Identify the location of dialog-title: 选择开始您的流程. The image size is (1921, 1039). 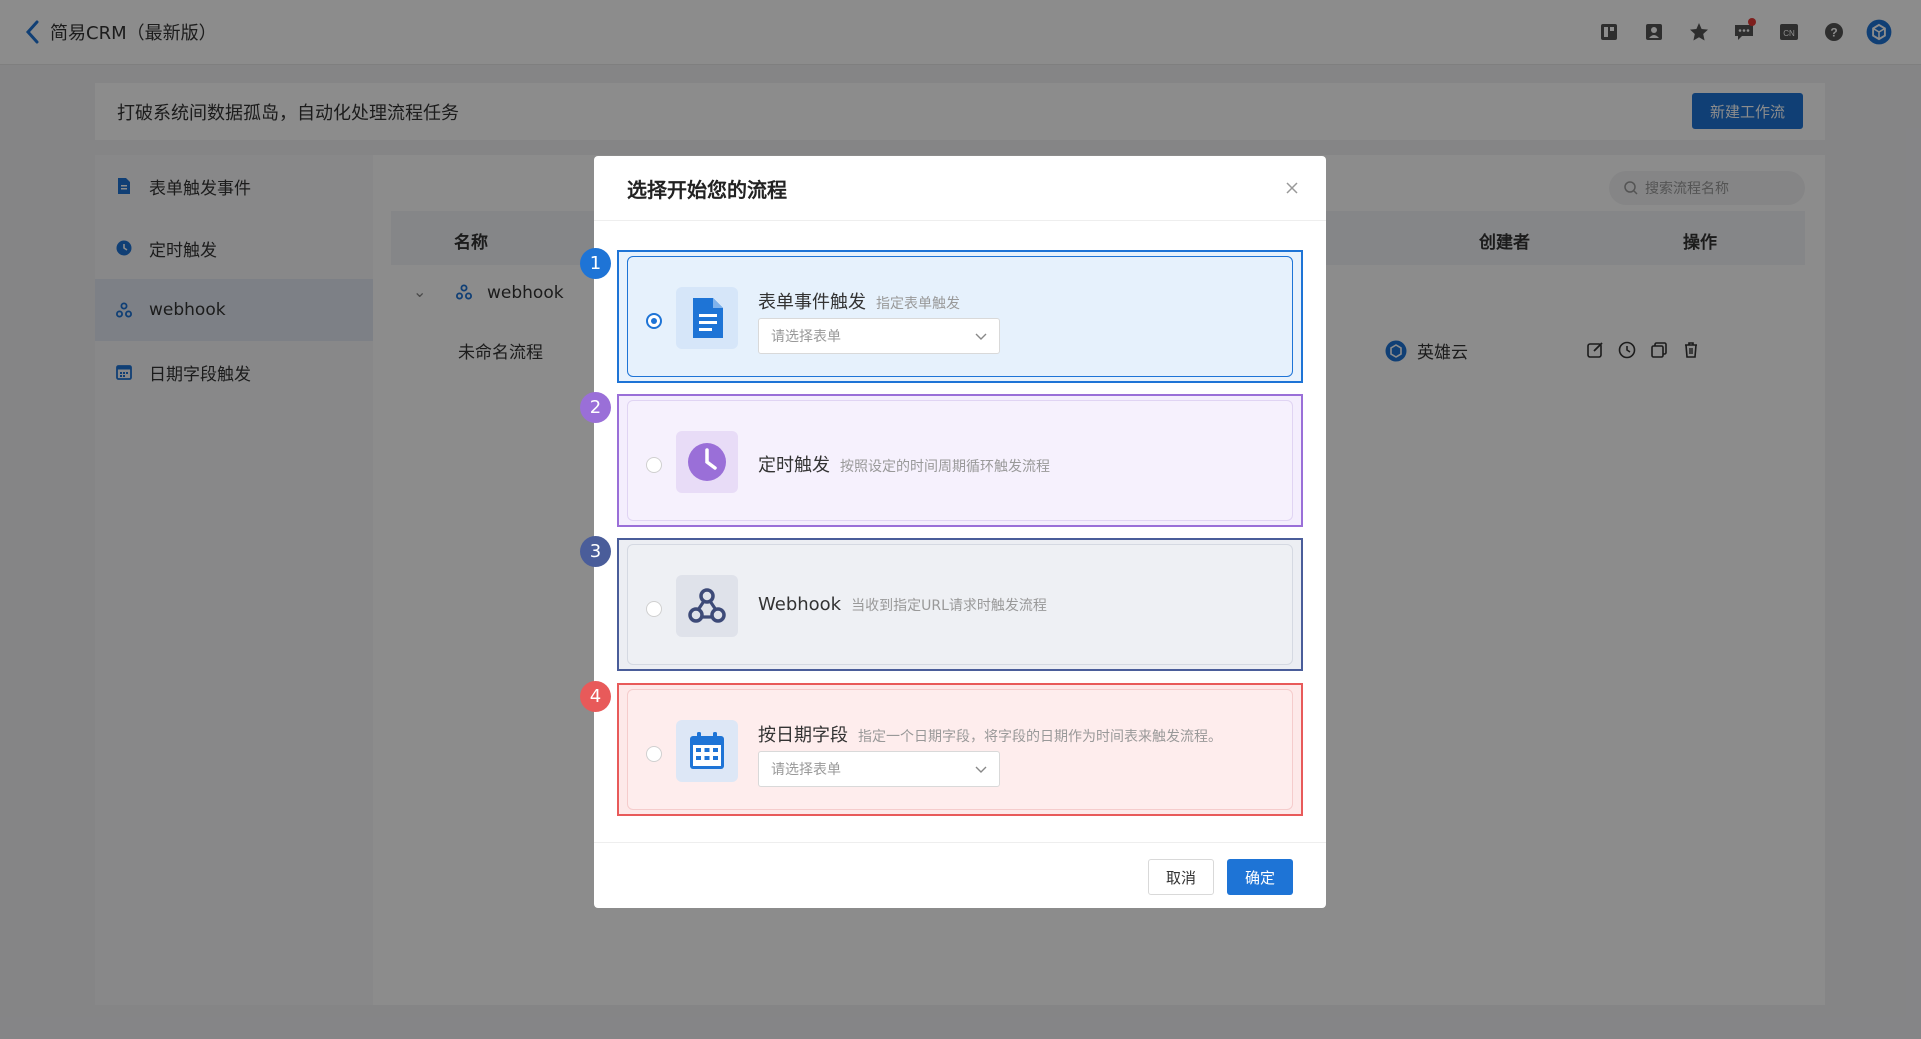
(707, 189).